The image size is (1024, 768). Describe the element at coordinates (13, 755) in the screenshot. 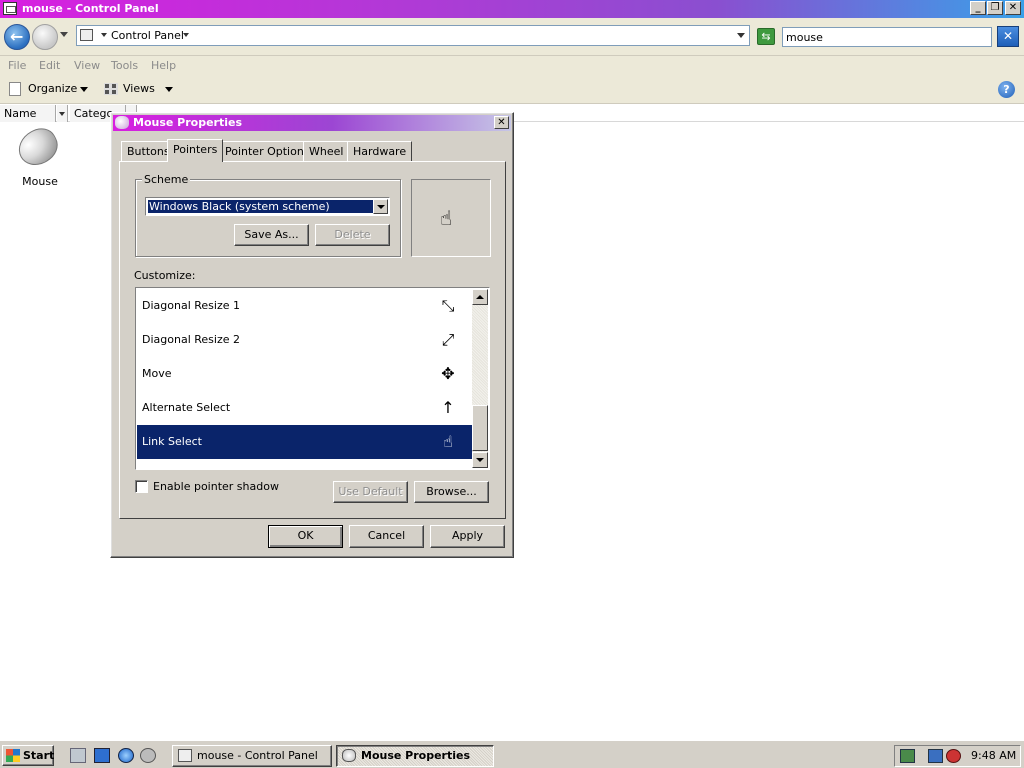

I see `windows-logo-icon` at that location.